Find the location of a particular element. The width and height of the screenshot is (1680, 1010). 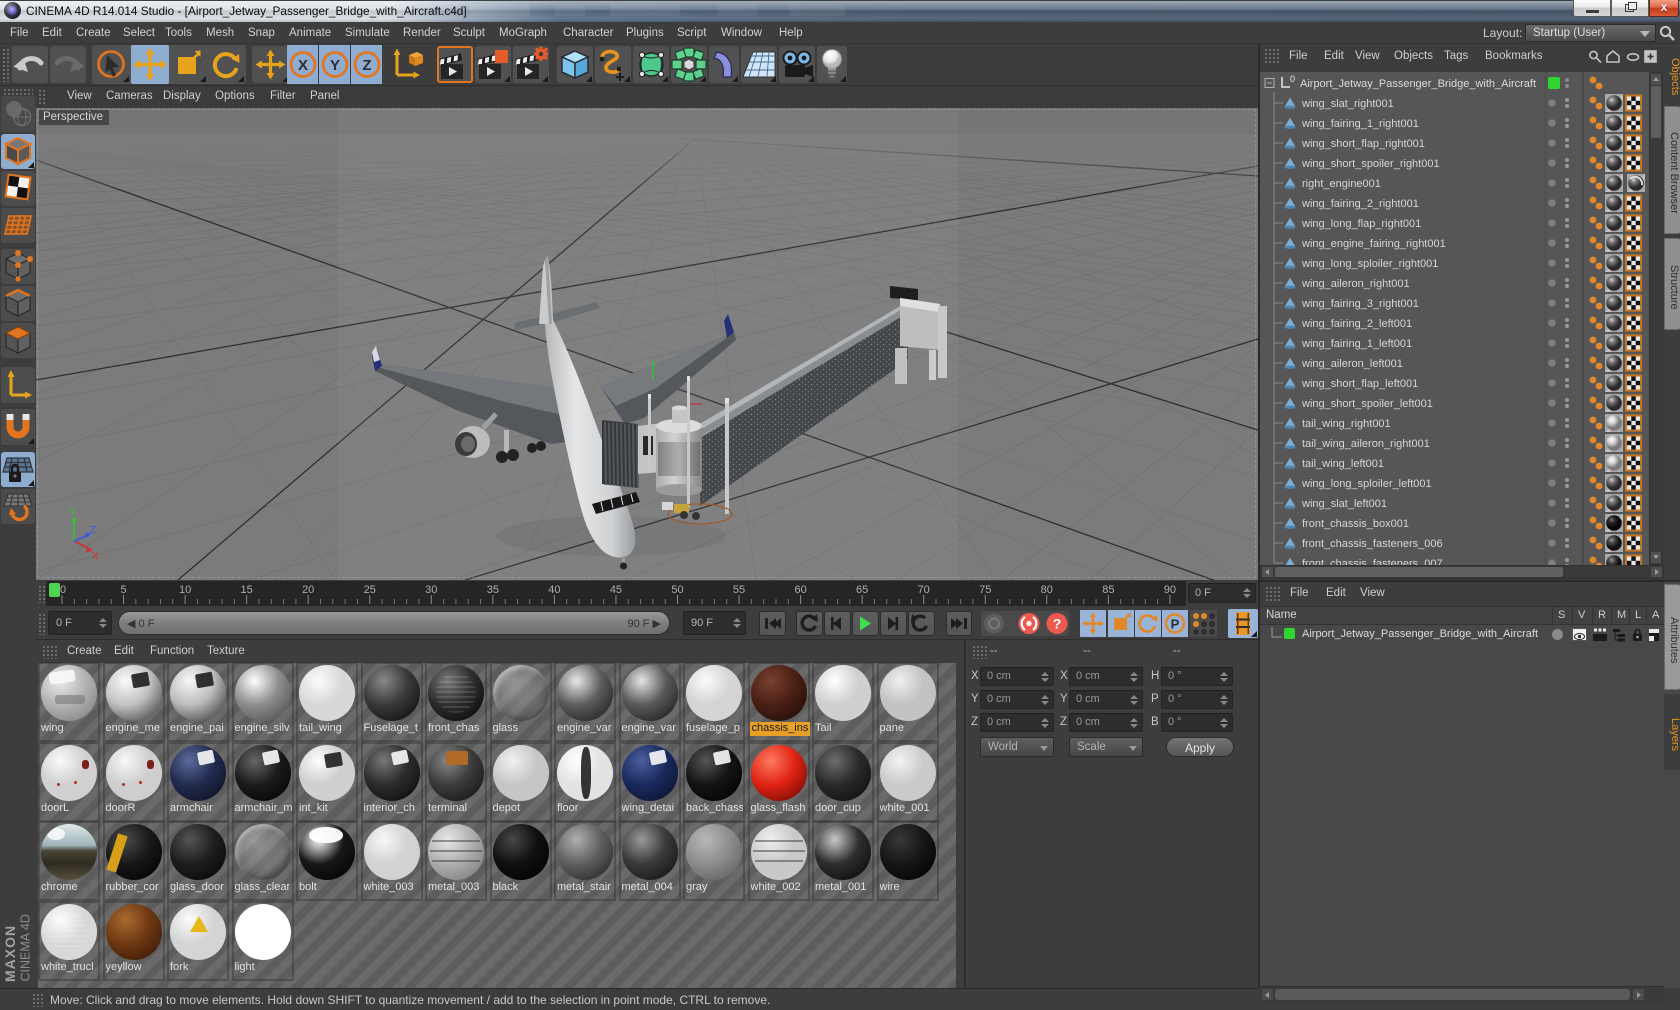

svg-text: wing_fairing_1_left001 is located at coordinates (1356, 344).